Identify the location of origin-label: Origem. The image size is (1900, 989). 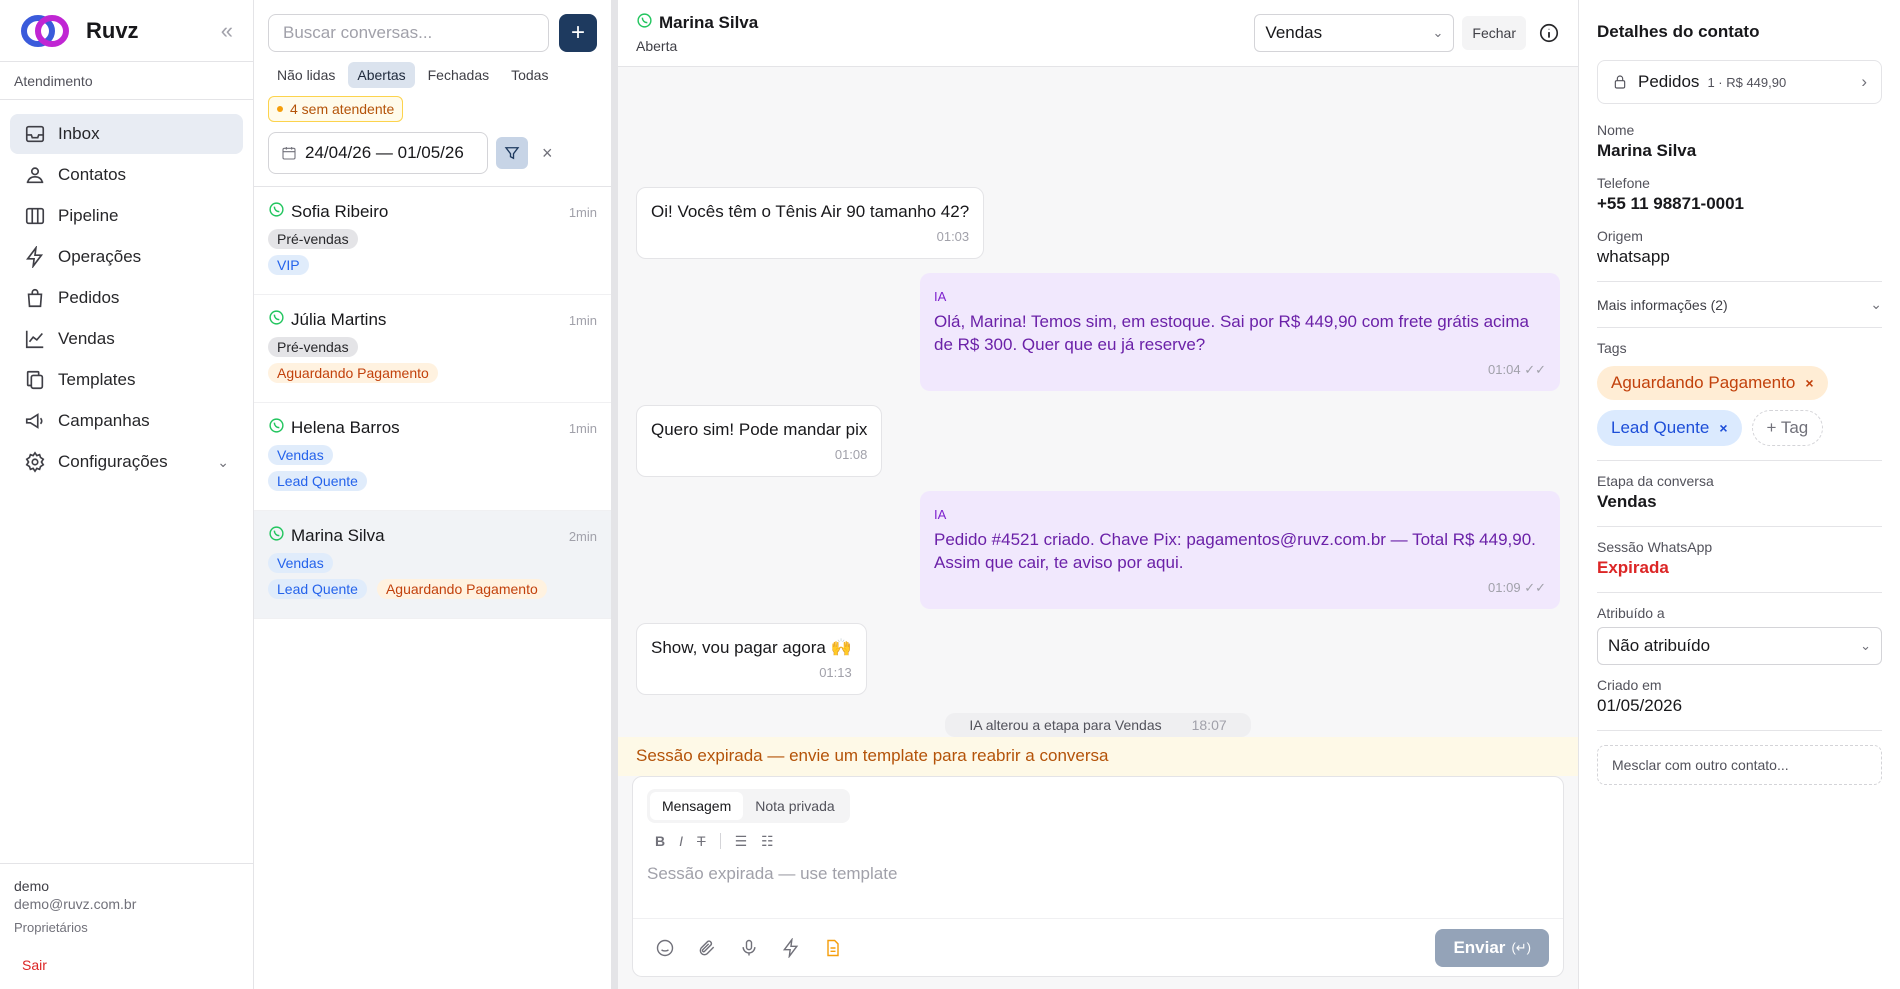
(1620, 236).